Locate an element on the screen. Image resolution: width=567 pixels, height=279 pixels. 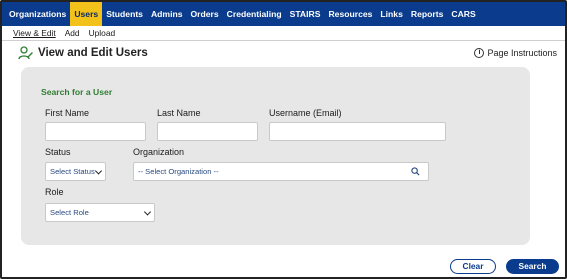
user-edit-icon is located at coordinates (25, 53).